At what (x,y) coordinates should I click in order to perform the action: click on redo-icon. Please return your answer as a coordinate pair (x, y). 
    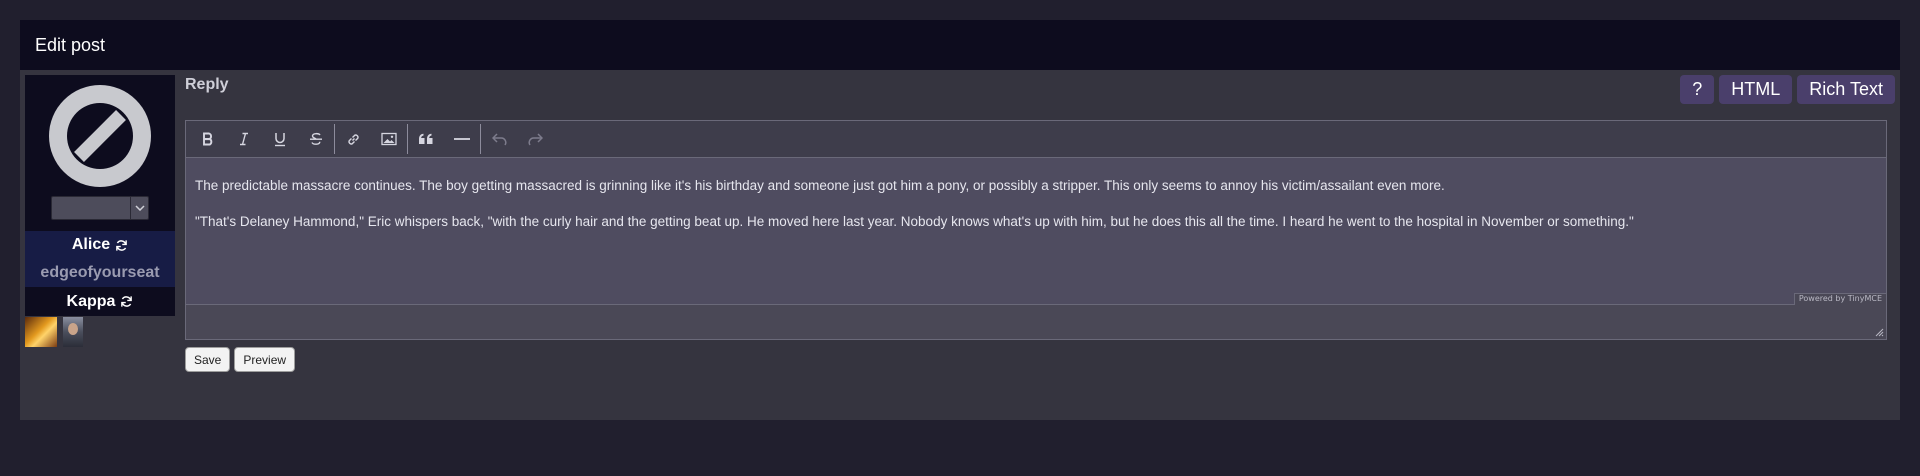
    Looking at the image, I should click on (535, 138).